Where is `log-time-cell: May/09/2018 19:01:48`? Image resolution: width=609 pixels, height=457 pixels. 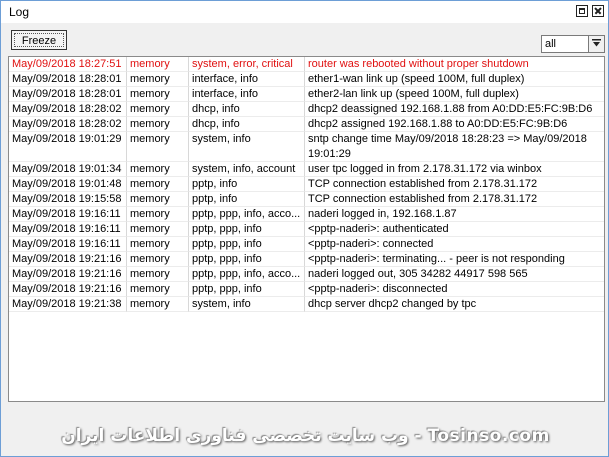 log-time-cell: May/09/2018 19:01:48 is located at coordinates (68, 184).